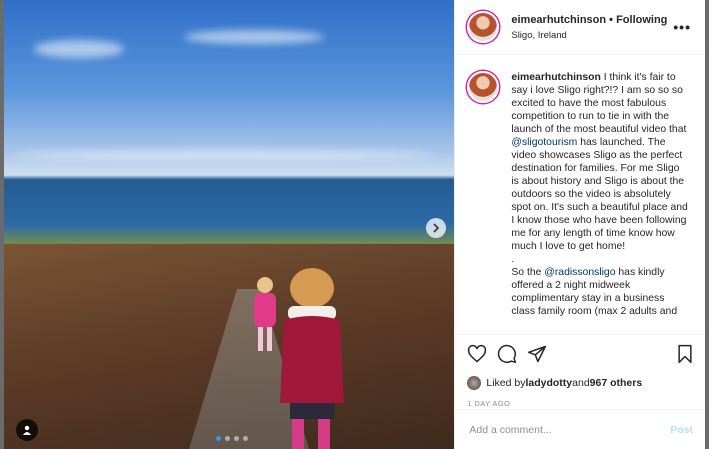 The height and width of the screenshot is (449, 709). I want to click on likes-middle: and, so click(581, 383).